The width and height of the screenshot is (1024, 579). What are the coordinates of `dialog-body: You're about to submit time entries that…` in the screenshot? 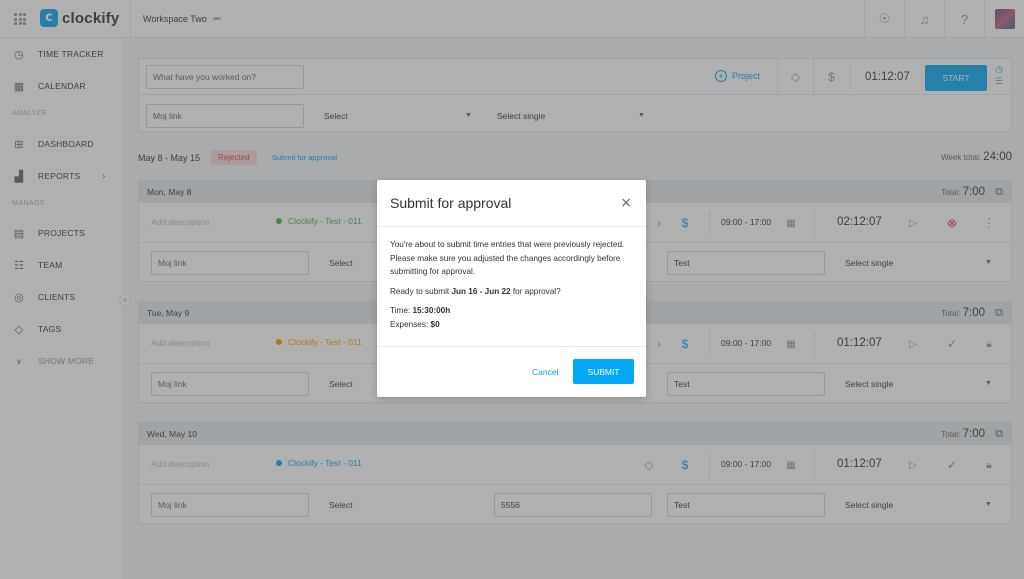 It's located at (511, 284).